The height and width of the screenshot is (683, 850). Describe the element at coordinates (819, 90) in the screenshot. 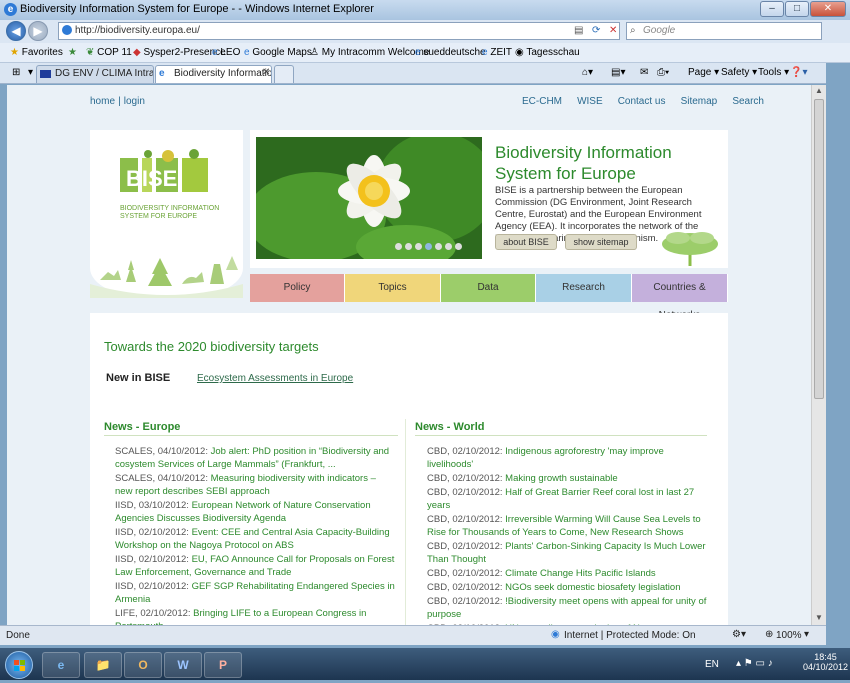

I see `scroll-up-icon: ▲` at that location.